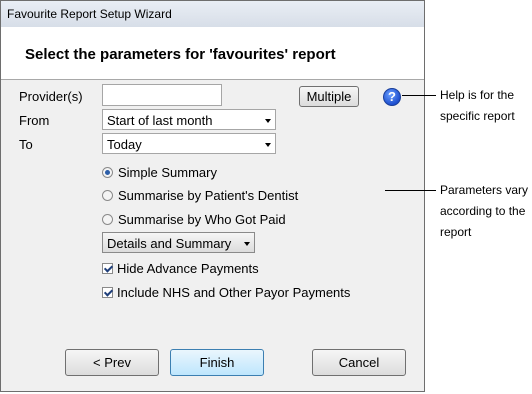 This screenshot has height=394, width=532. Describe the element at coordinates (124, 144) in the screenshot. I see `to-value: Today` at that location.